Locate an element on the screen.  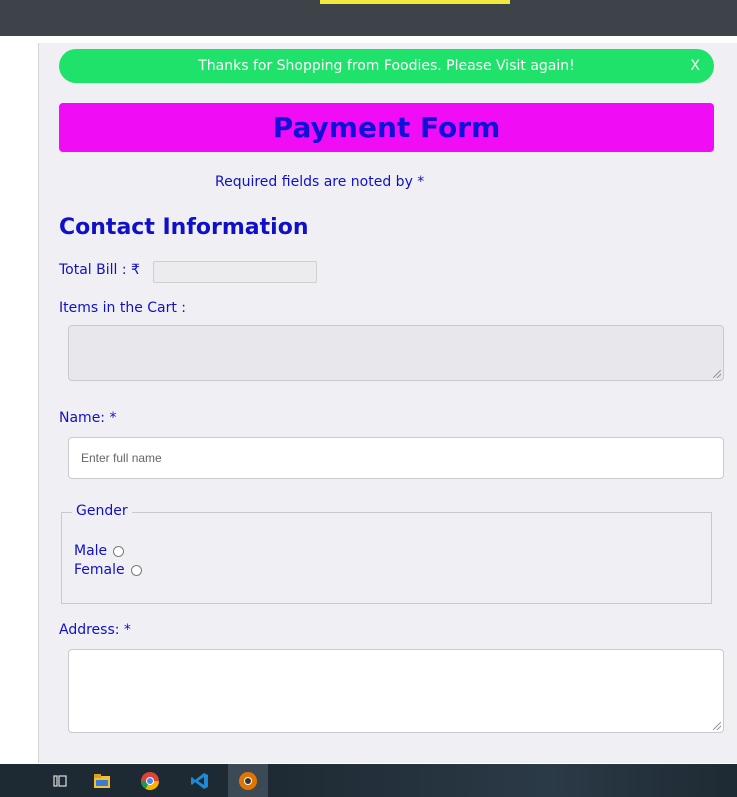
chrome-icon is located at coordinates (150, 780).